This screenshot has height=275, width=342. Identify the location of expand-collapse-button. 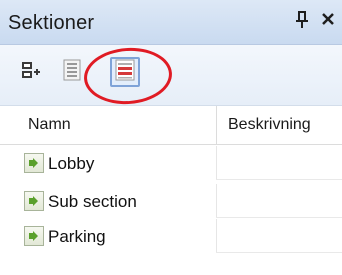
(31, 72).